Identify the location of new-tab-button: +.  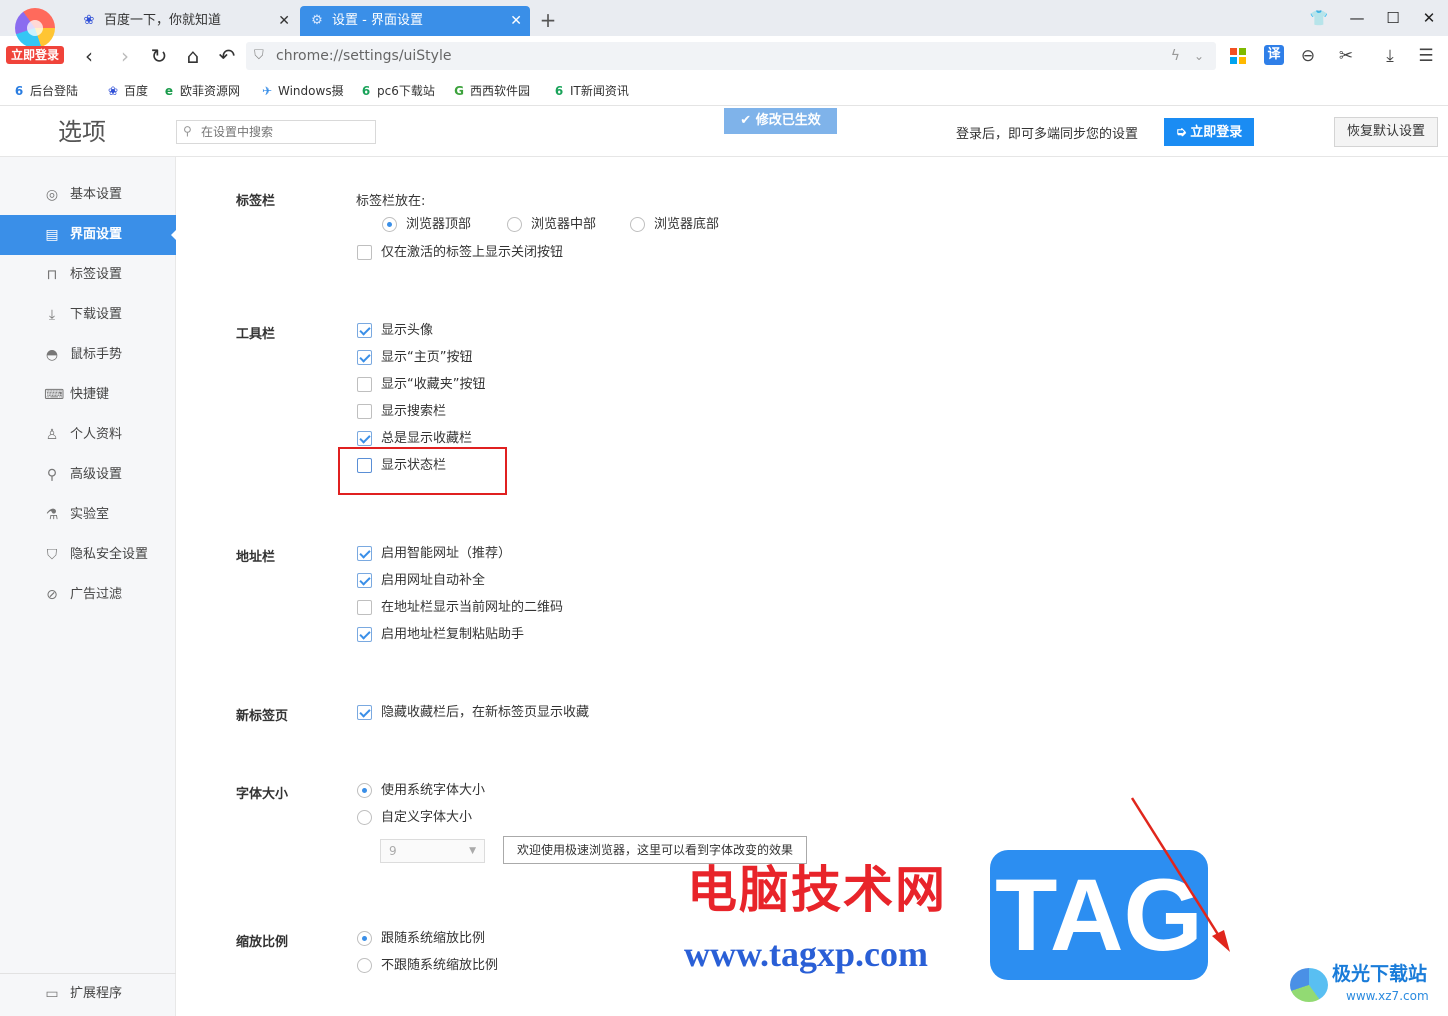
(548, 20).